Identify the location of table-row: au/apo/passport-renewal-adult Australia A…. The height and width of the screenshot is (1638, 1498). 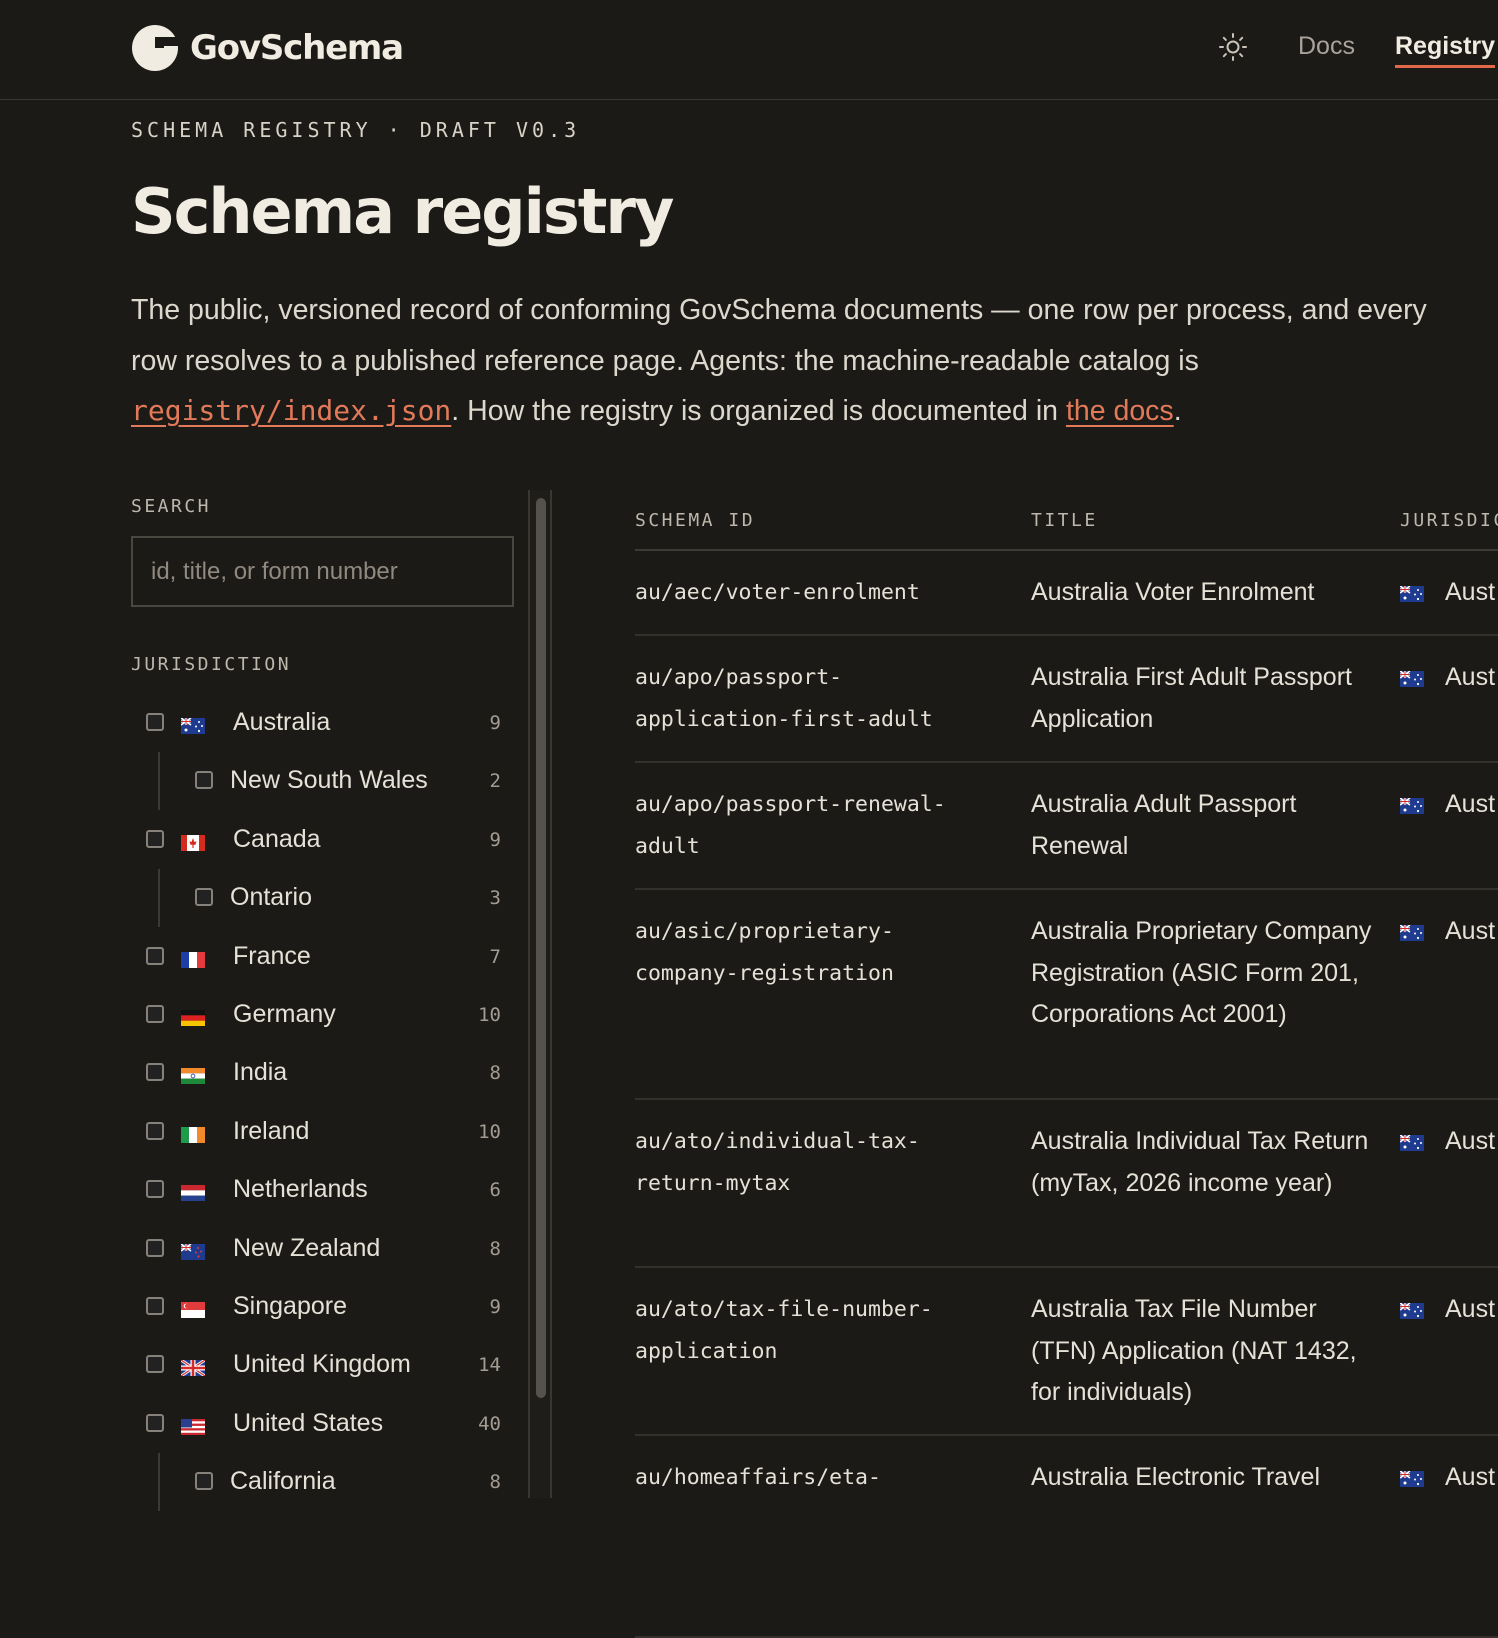
(1066, 826).